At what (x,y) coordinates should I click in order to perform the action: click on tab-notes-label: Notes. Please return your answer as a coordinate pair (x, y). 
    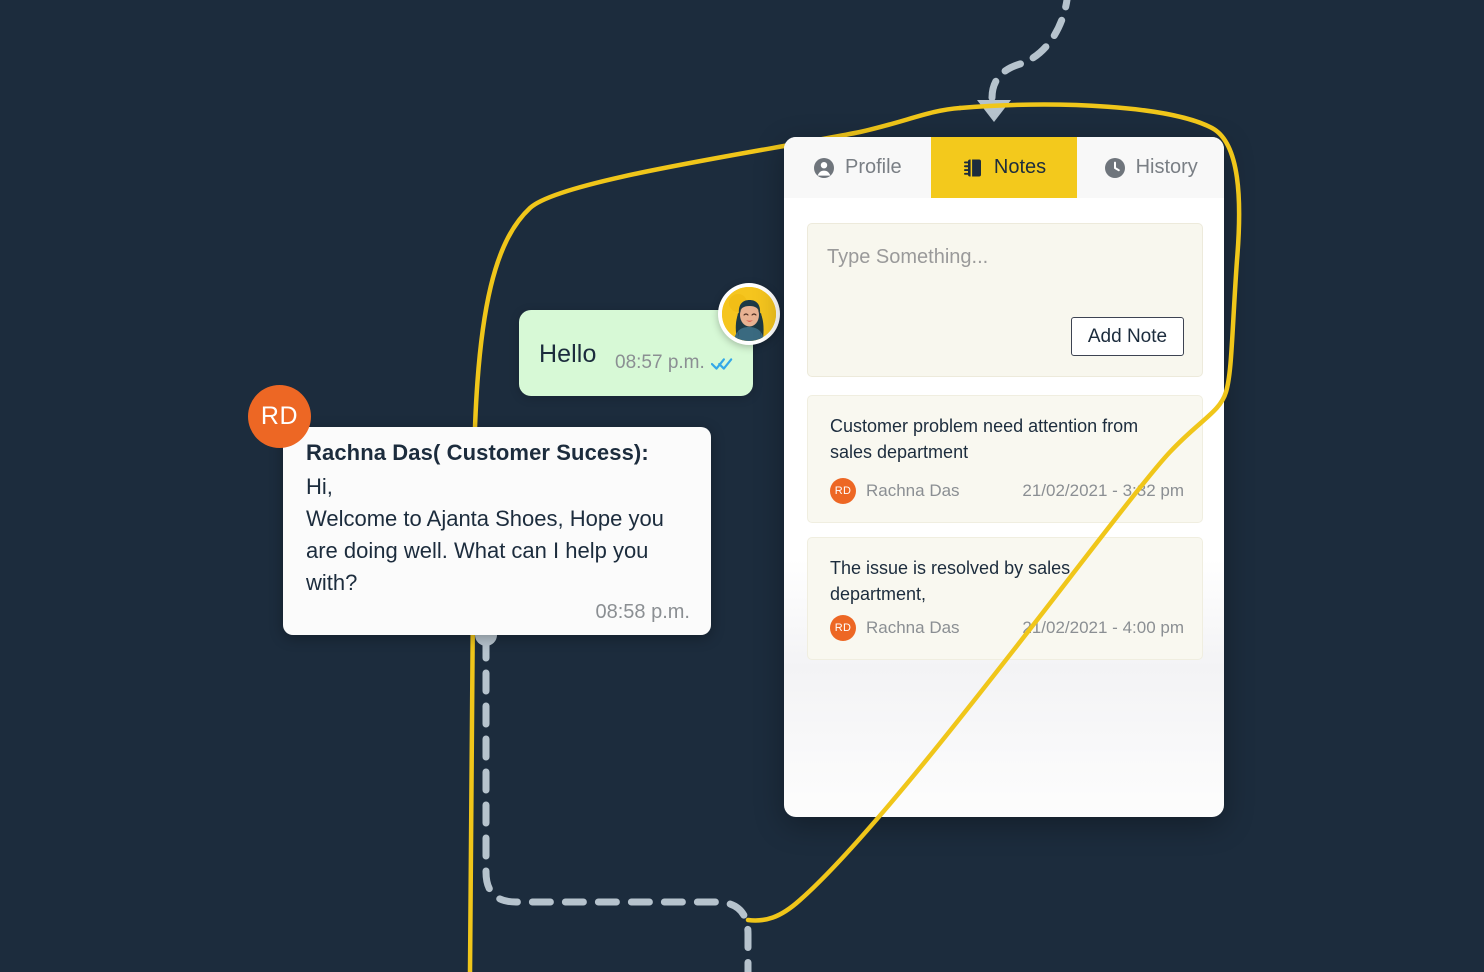
    Looking at the image, I should click on (1020, 167).